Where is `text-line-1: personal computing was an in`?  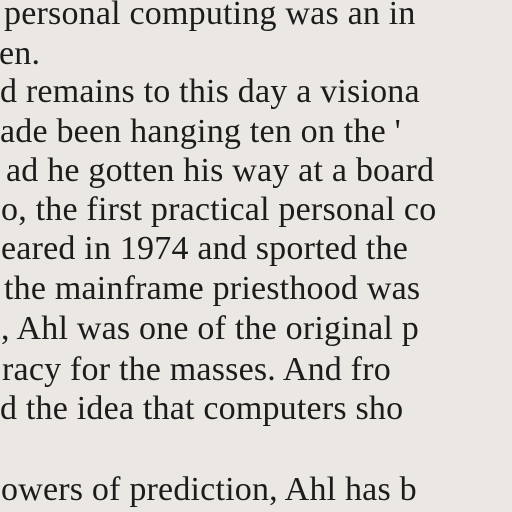 text-line-1: personal computing was an in is located at coordinates (210, 16).